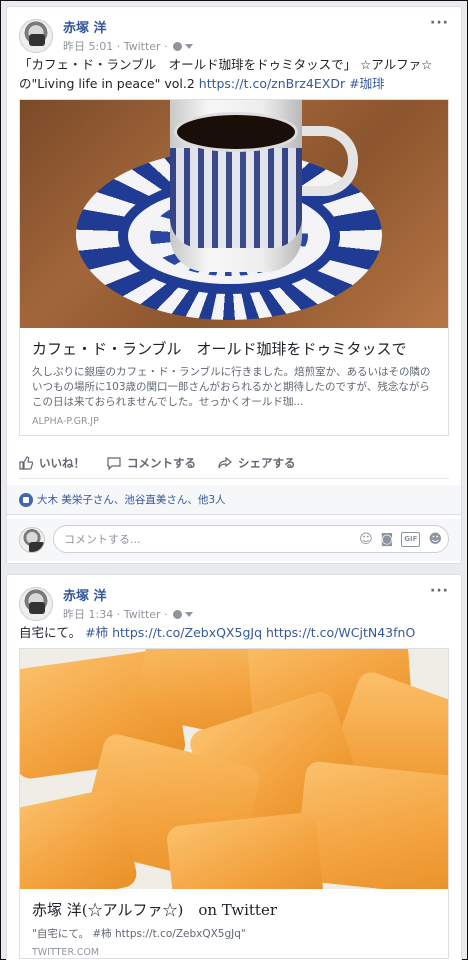  What do you see at coordinates (131, 499) in the screenshot?
I see `likes-names: 大木 美栄子さん、池谷直美さん、他3人` at bounding box center [131, 499].